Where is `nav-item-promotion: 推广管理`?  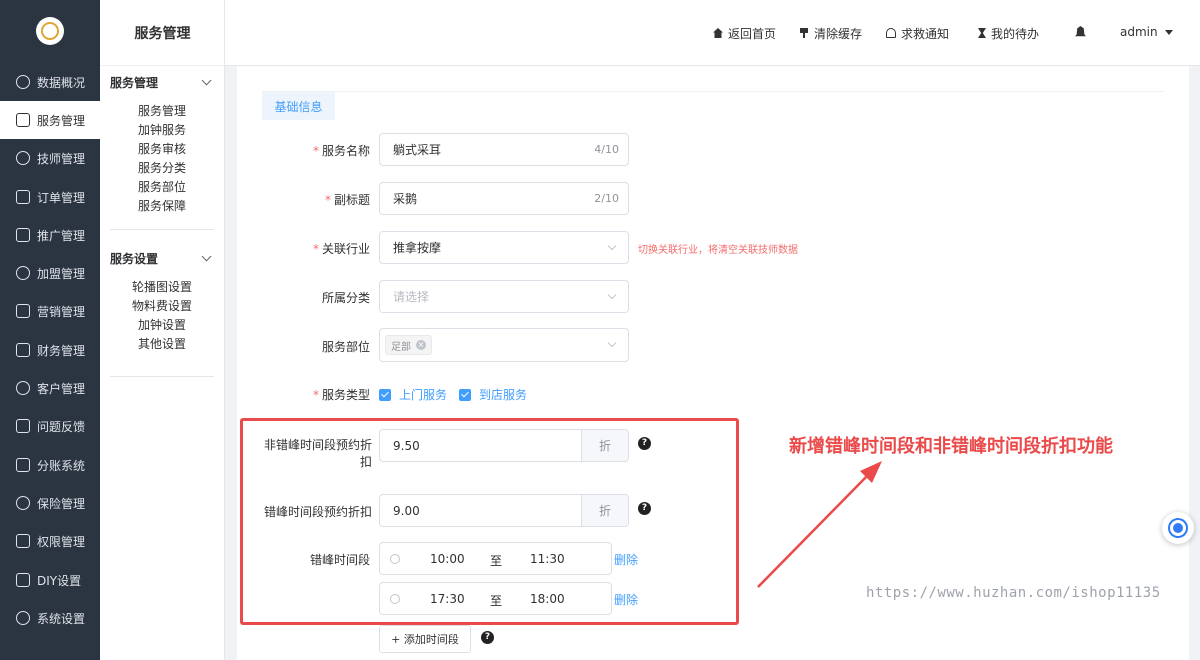 nav-item-promotion: 推广管理 is located at coordinates (50, 235).